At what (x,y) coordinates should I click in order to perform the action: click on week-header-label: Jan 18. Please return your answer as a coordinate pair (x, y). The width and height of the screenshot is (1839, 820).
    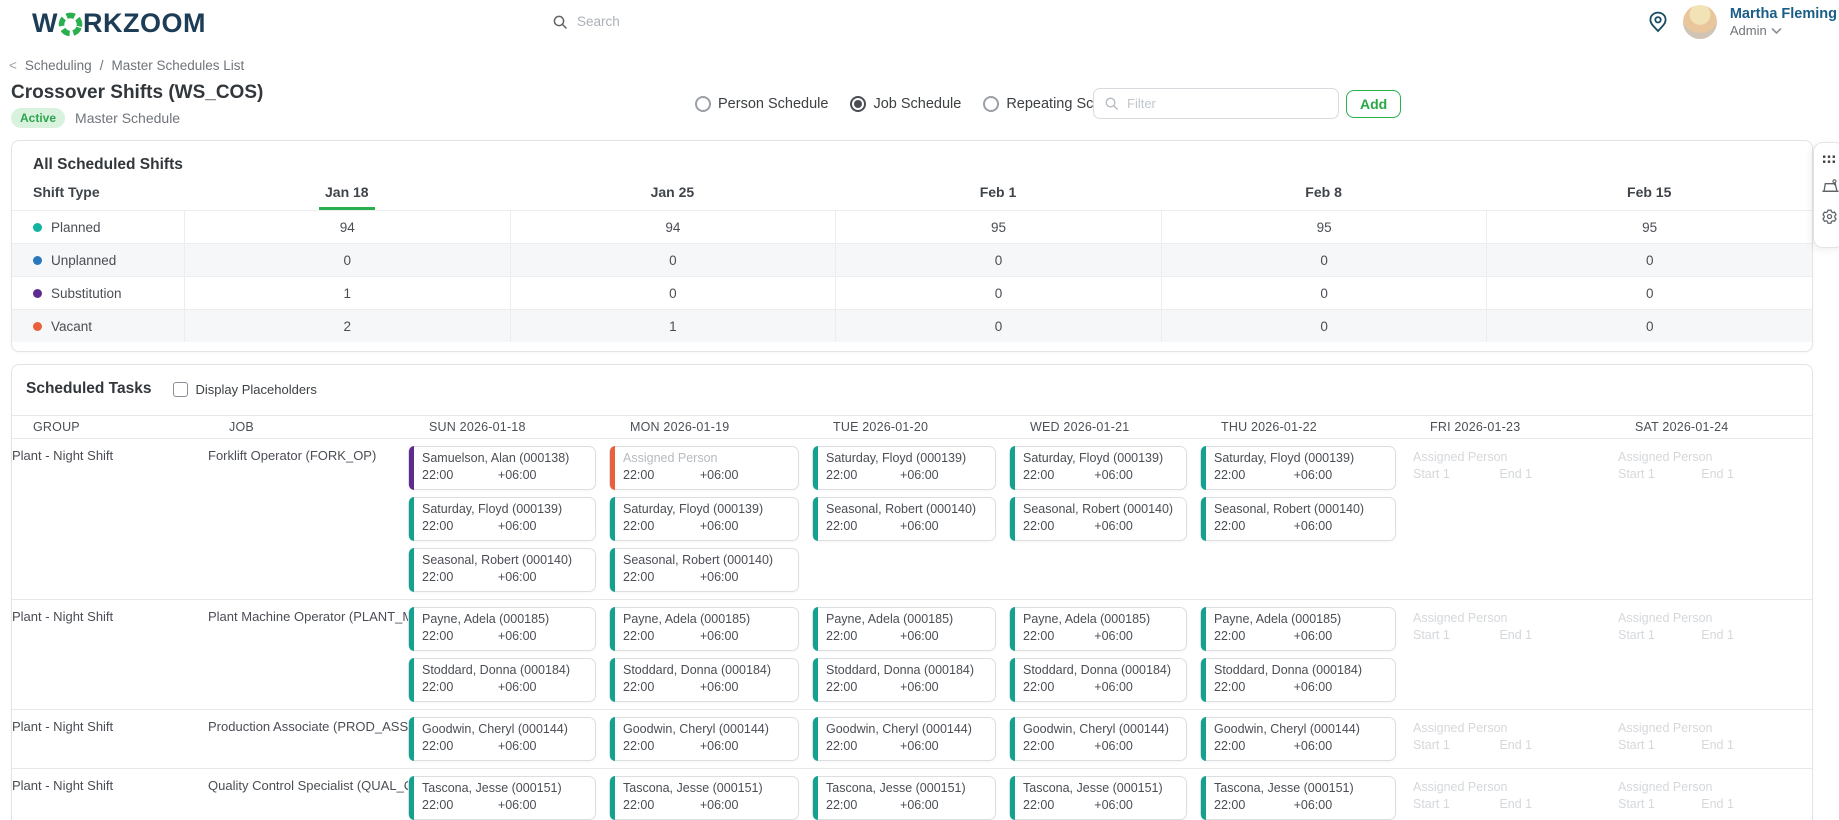
    Looking at the image, I should click on (347, 197).